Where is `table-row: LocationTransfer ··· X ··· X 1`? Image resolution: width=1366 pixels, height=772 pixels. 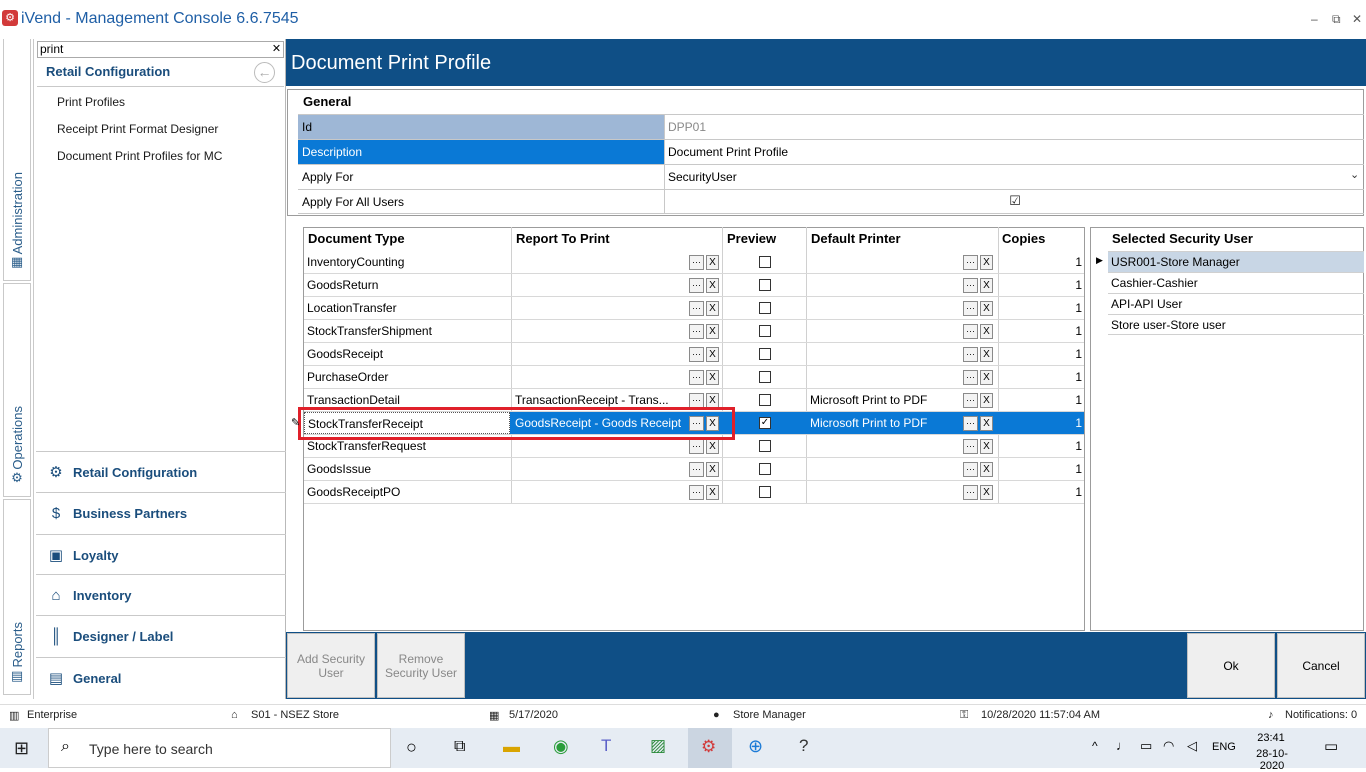 table-row: LocationTransfer ··· X ··· X 1 is located at coordinates (694, 308).